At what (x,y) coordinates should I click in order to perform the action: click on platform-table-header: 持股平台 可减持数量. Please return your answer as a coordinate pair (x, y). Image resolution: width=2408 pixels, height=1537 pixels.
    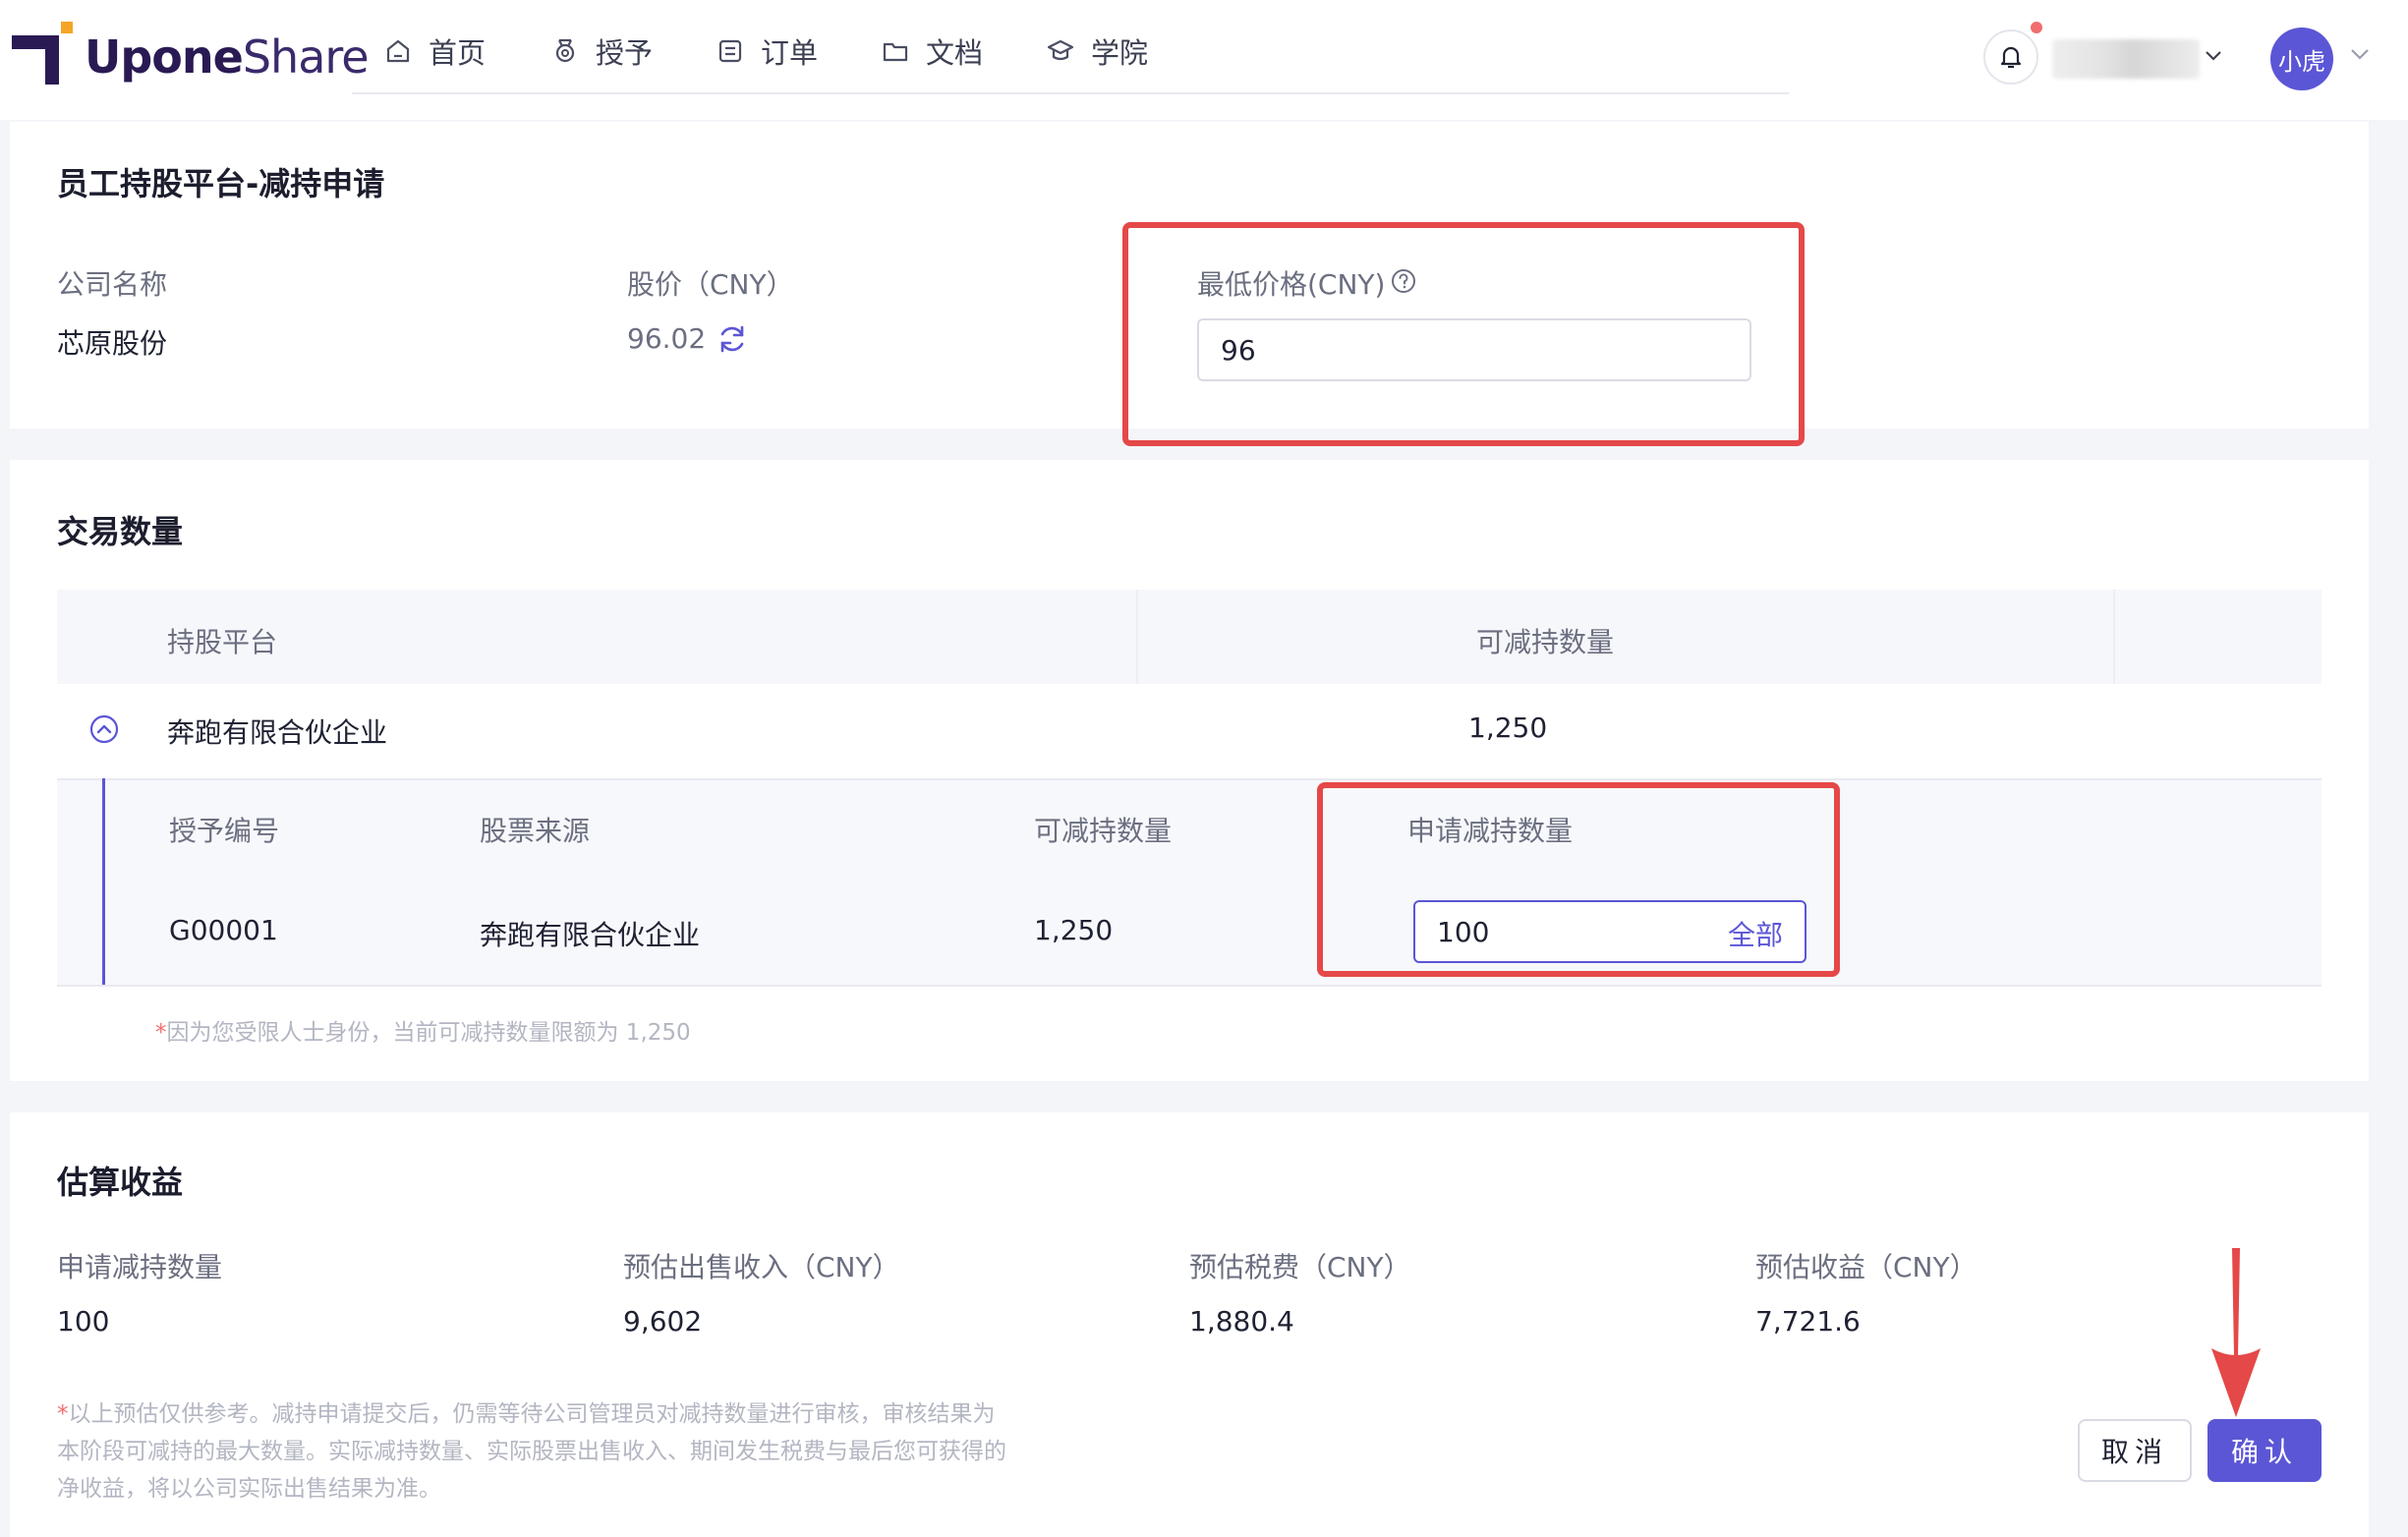
    Looking at the image, I should click on (1190, 637).